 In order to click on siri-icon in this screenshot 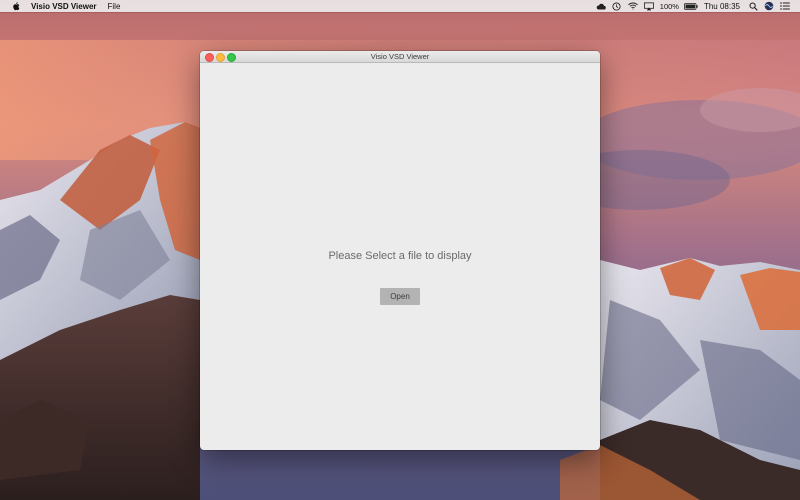, I will do `click(769, 6)`.